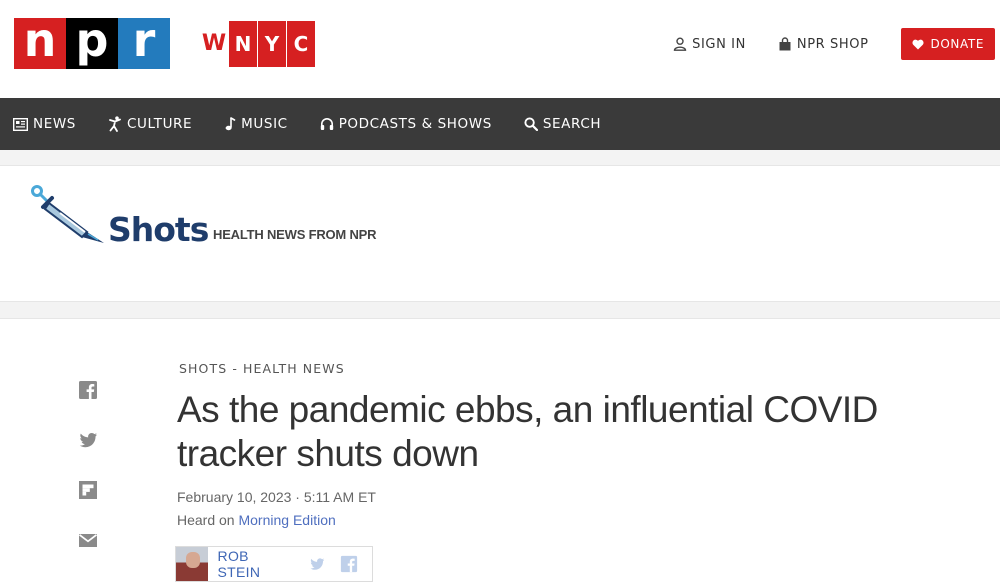  I want to click on headphones-icon, so click(326, 124).